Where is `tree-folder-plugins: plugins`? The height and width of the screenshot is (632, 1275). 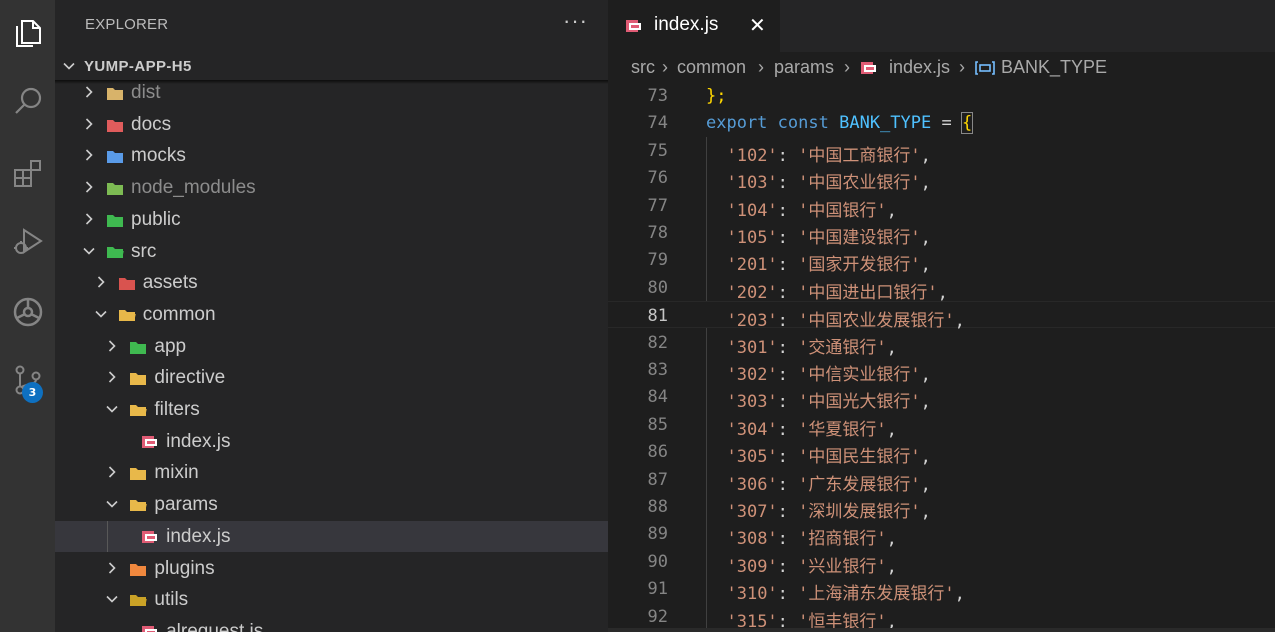
tree-folder-plugins: plugins is located at coordinates (331, 568).